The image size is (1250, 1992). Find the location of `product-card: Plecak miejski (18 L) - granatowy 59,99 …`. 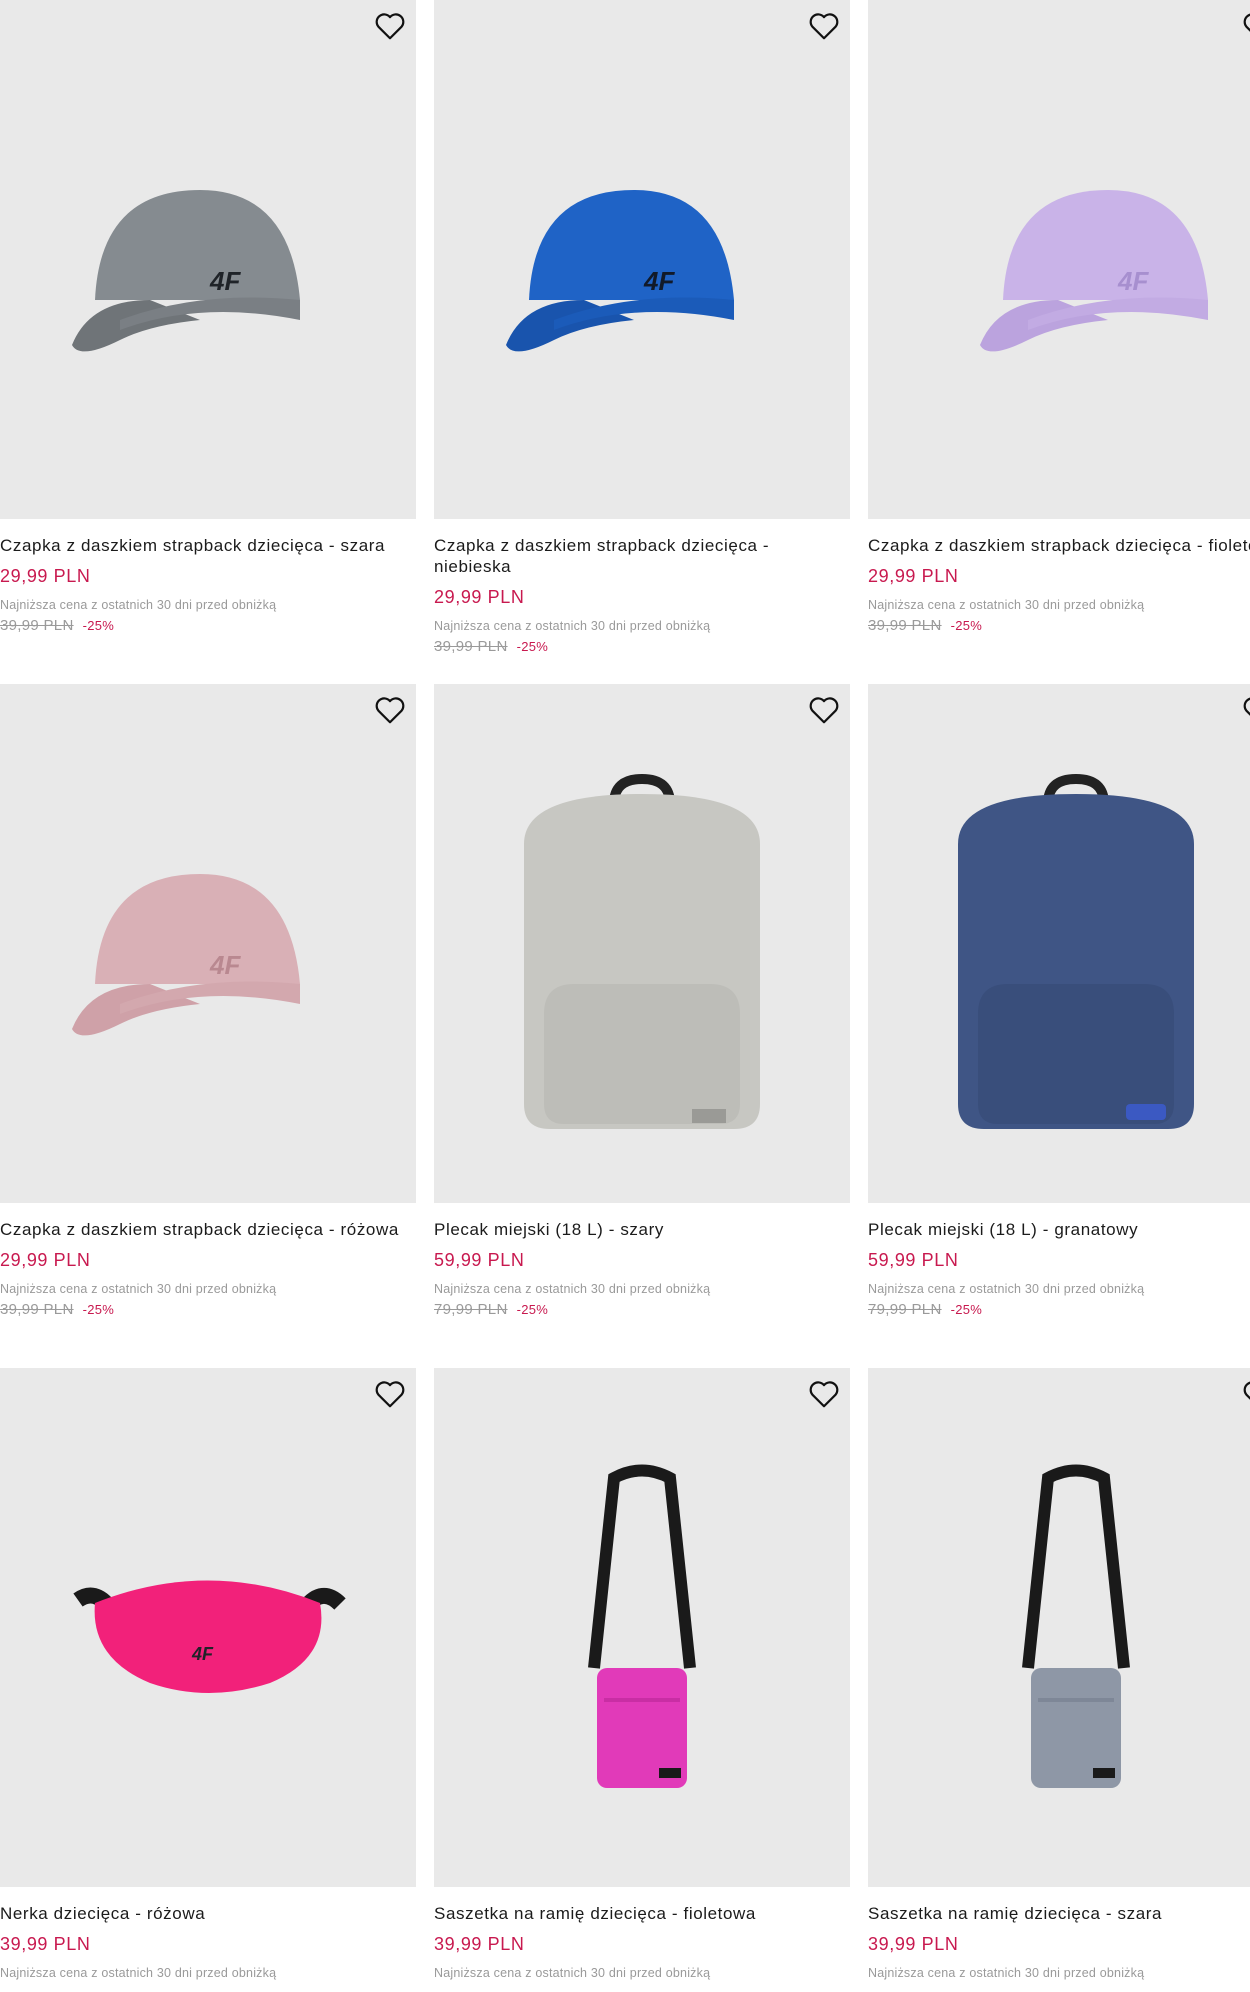

product-card: Plecak miejski (18 L) - granatowy 59,99 … is located at coordinates (1059, 1001).